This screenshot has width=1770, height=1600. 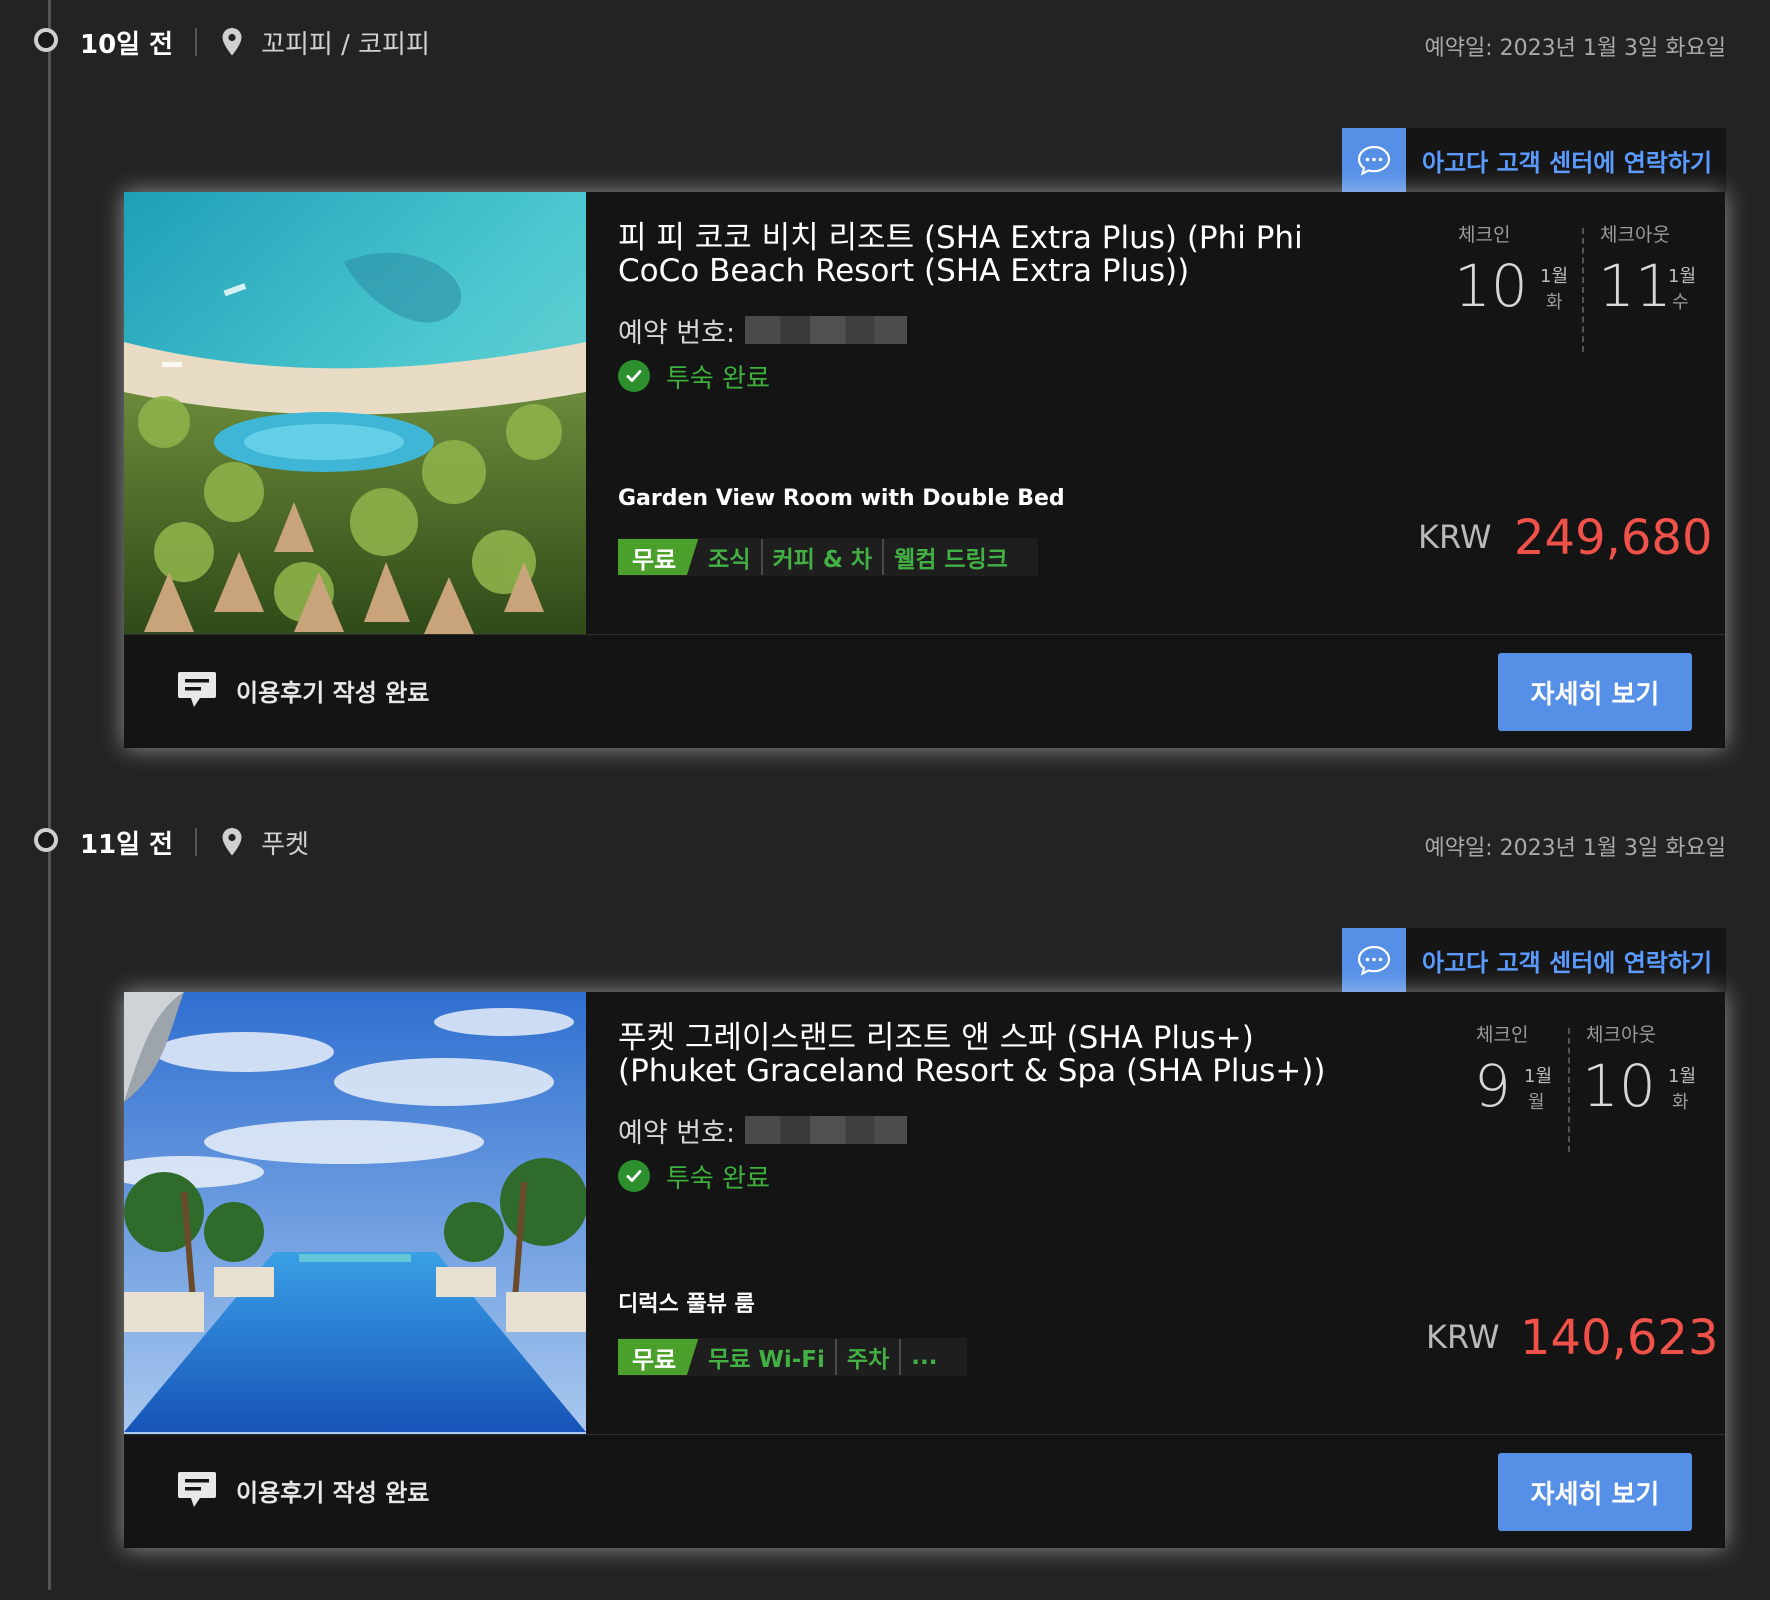 I want to click on amenity-item: 커피 & 차, so click(x=822, y=560).